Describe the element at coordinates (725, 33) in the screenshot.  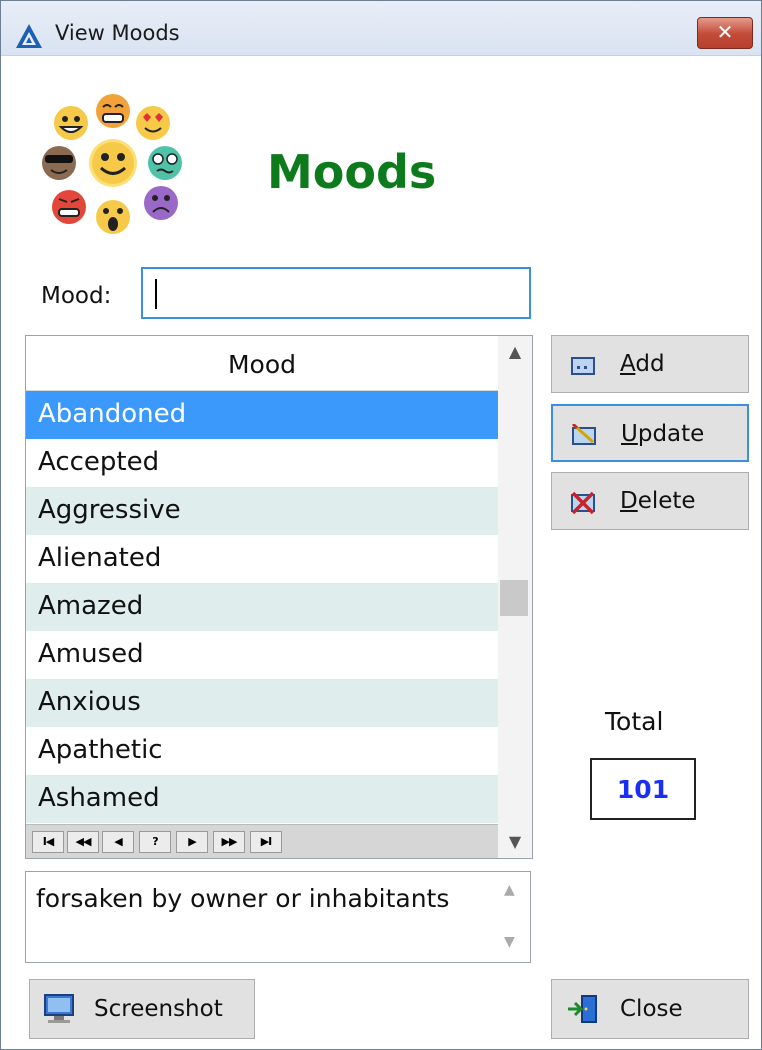
I see `window-close-button: ✕` at that location.